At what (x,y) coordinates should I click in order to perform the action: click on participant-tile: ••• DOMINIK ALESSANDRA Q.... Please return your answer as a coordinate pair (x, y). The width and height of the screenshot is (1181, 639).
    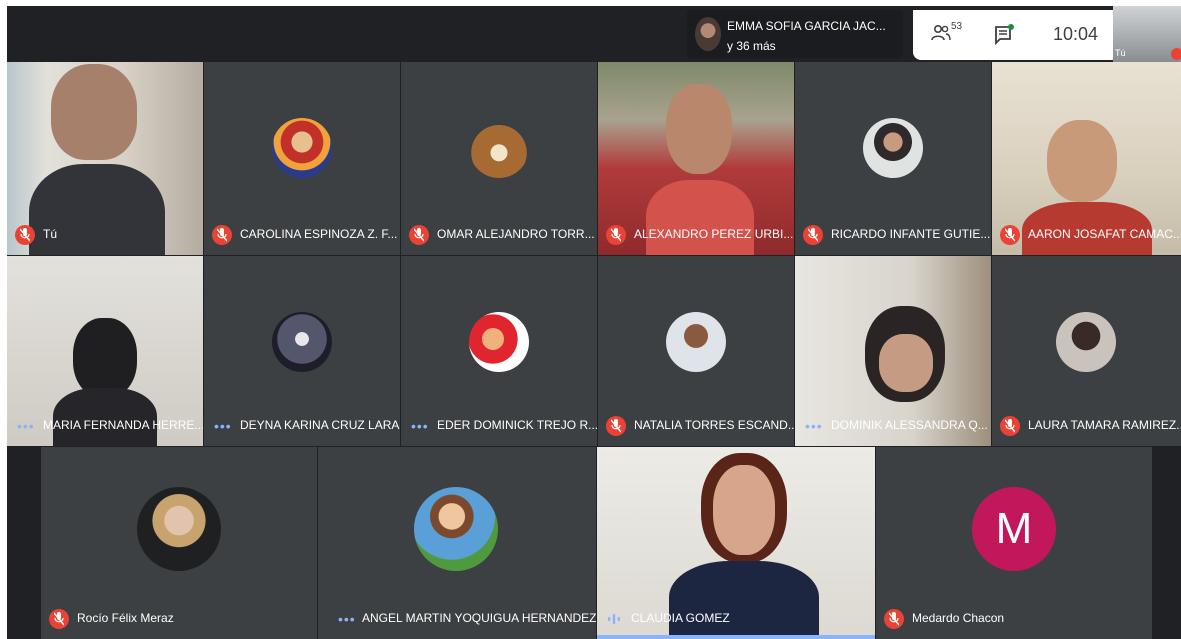
    Looking at the image, I should click on (893, 351).